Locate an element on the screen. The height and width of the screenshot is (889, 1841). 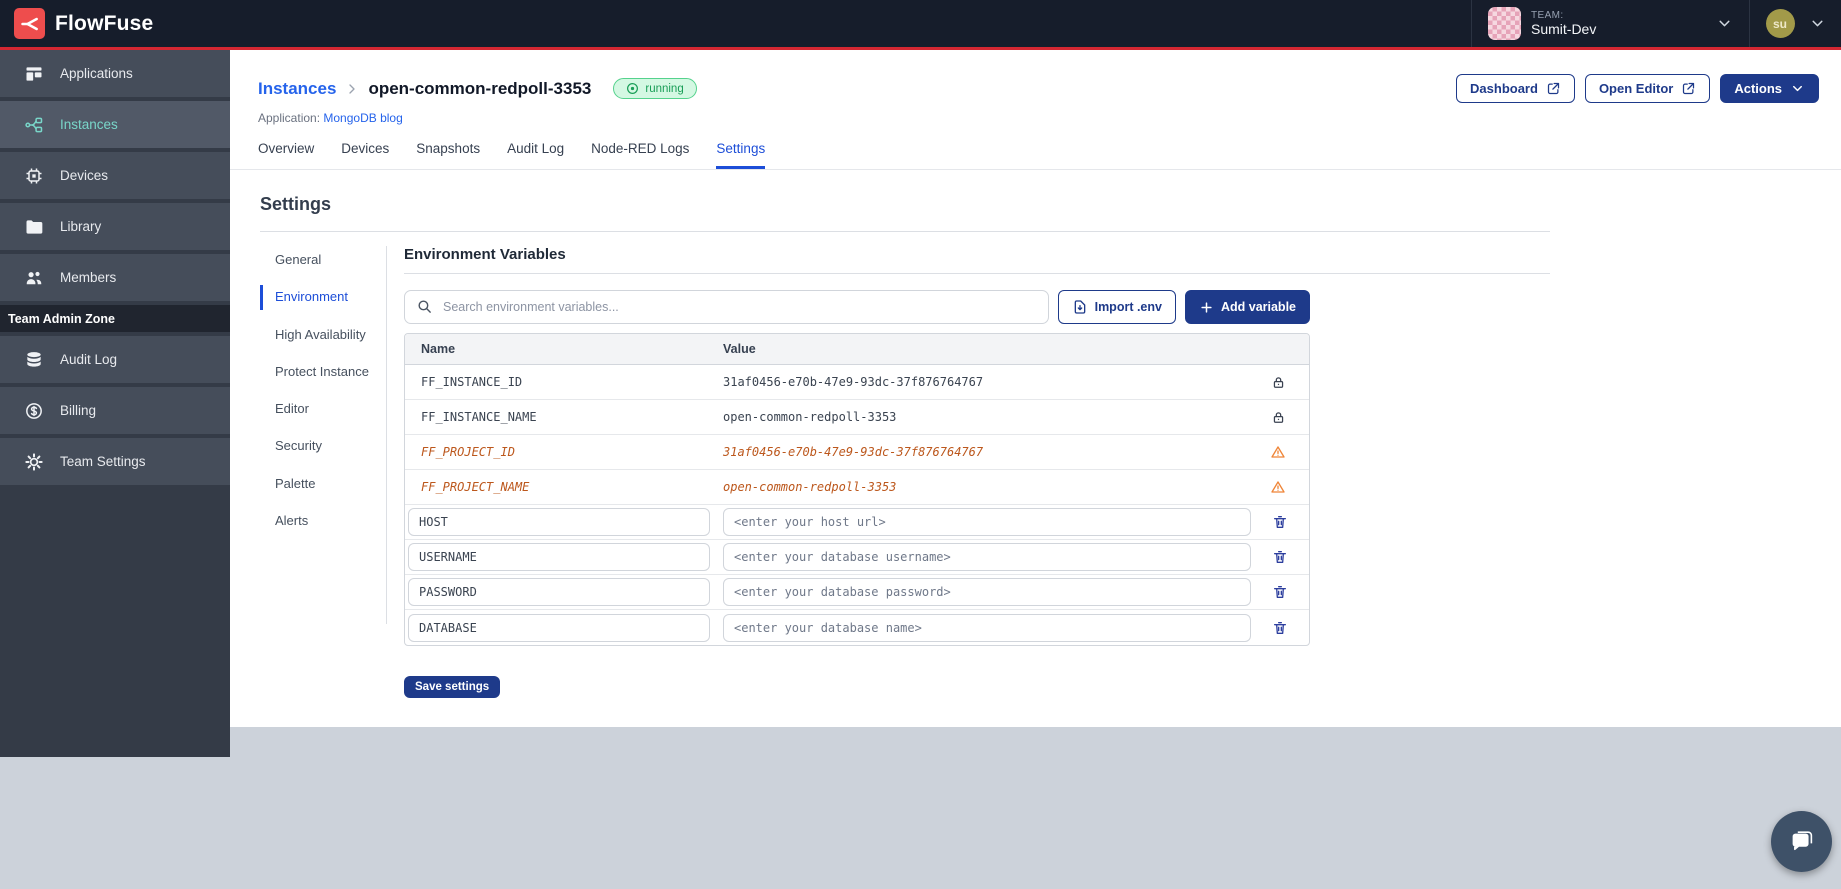
sidebar-item-label: Members is located at coordinates (88, 277).